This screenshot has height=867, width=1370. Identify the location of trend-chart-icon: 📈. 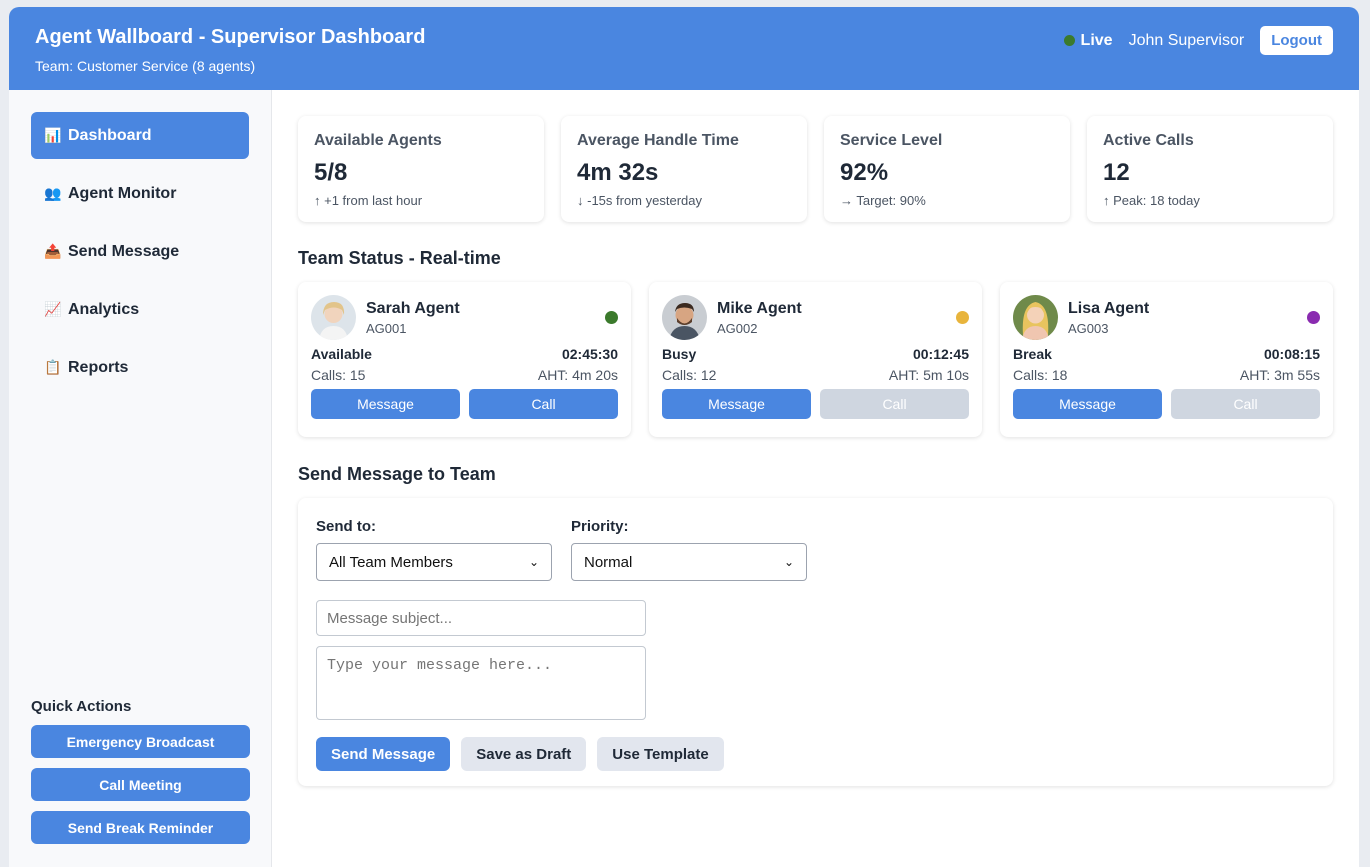
(53, 309).